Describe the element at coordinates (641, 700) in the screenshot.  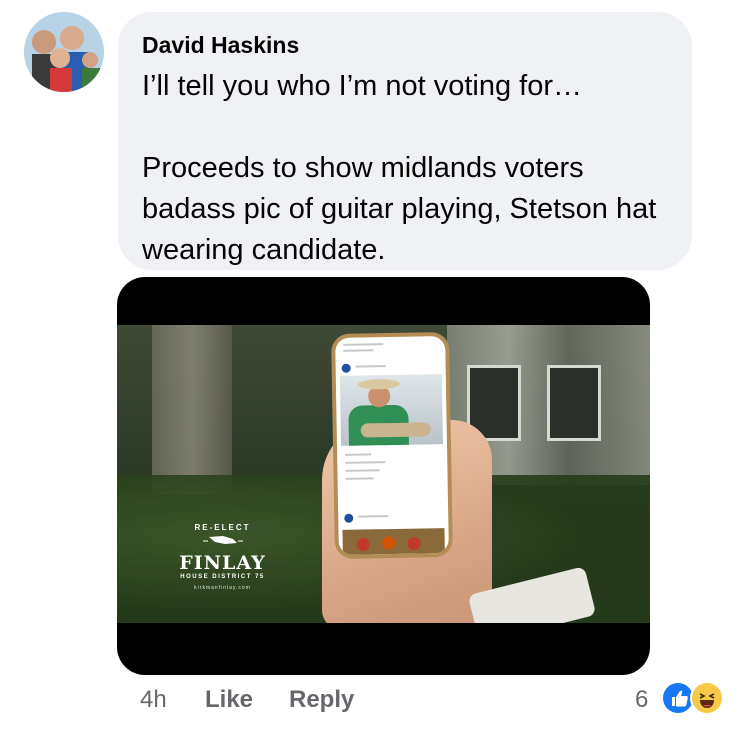
I see `reaction-count: 6` at that location.